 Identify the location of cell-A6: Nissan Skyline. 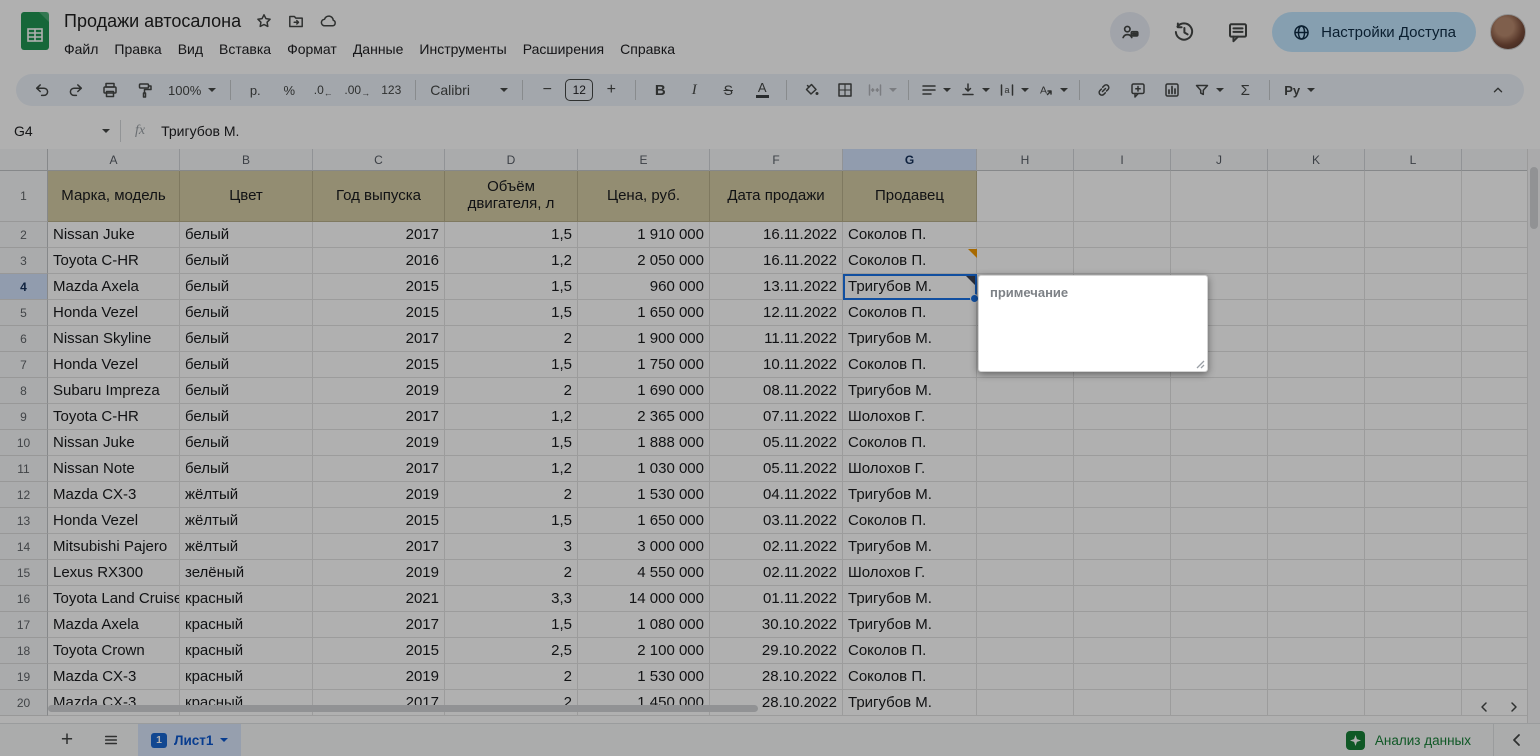
(114, 339).